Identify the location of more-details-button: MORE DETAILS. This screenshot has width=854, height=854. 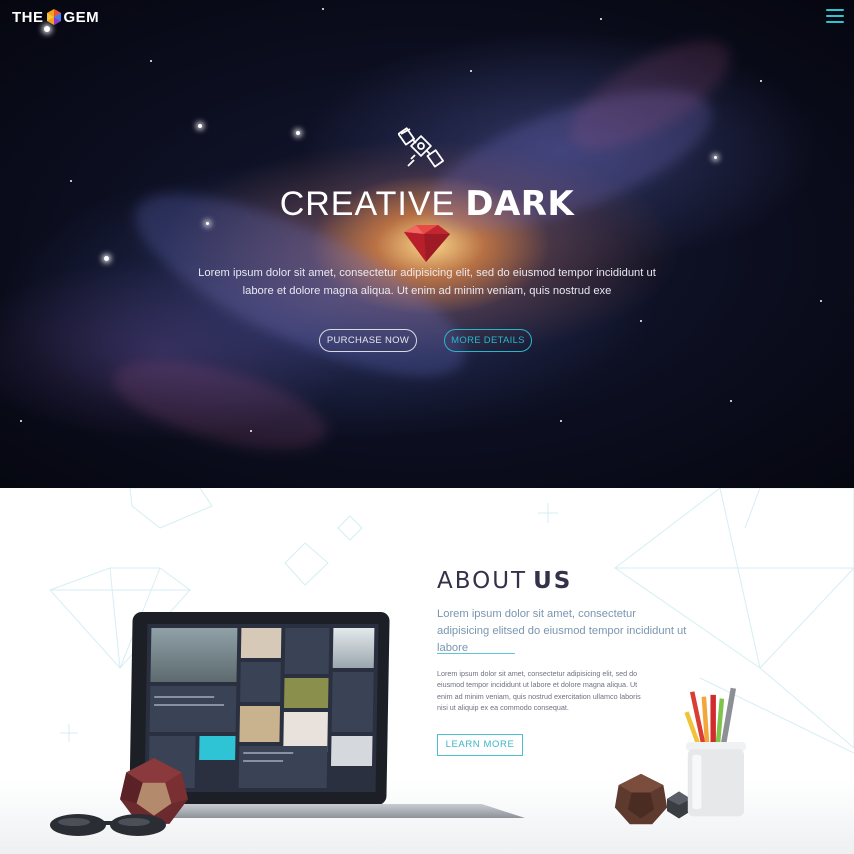
(488, 340).